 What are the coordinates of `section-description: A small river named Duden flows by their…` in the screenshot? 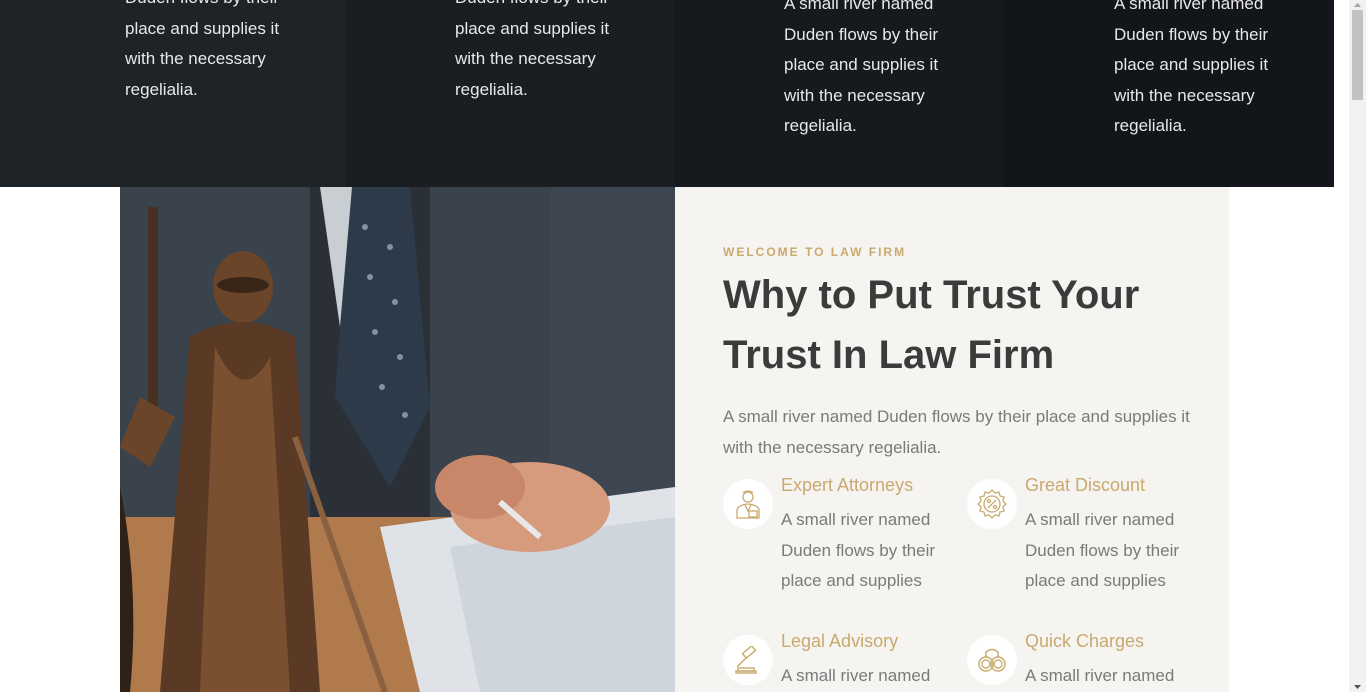 It's located at (956, 432).